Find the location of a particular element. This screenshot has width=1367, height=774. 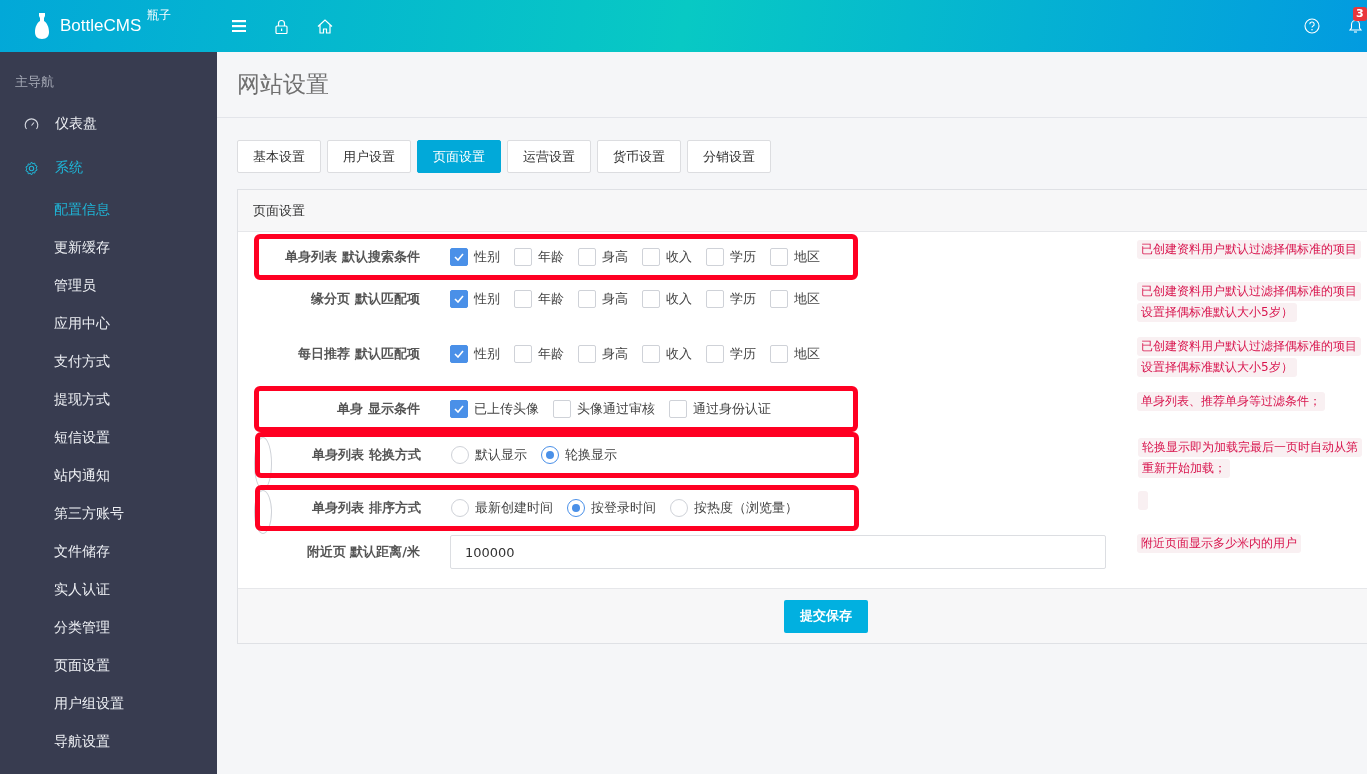

option-label: 通过身份认证 is located at coordinates (732, 409).